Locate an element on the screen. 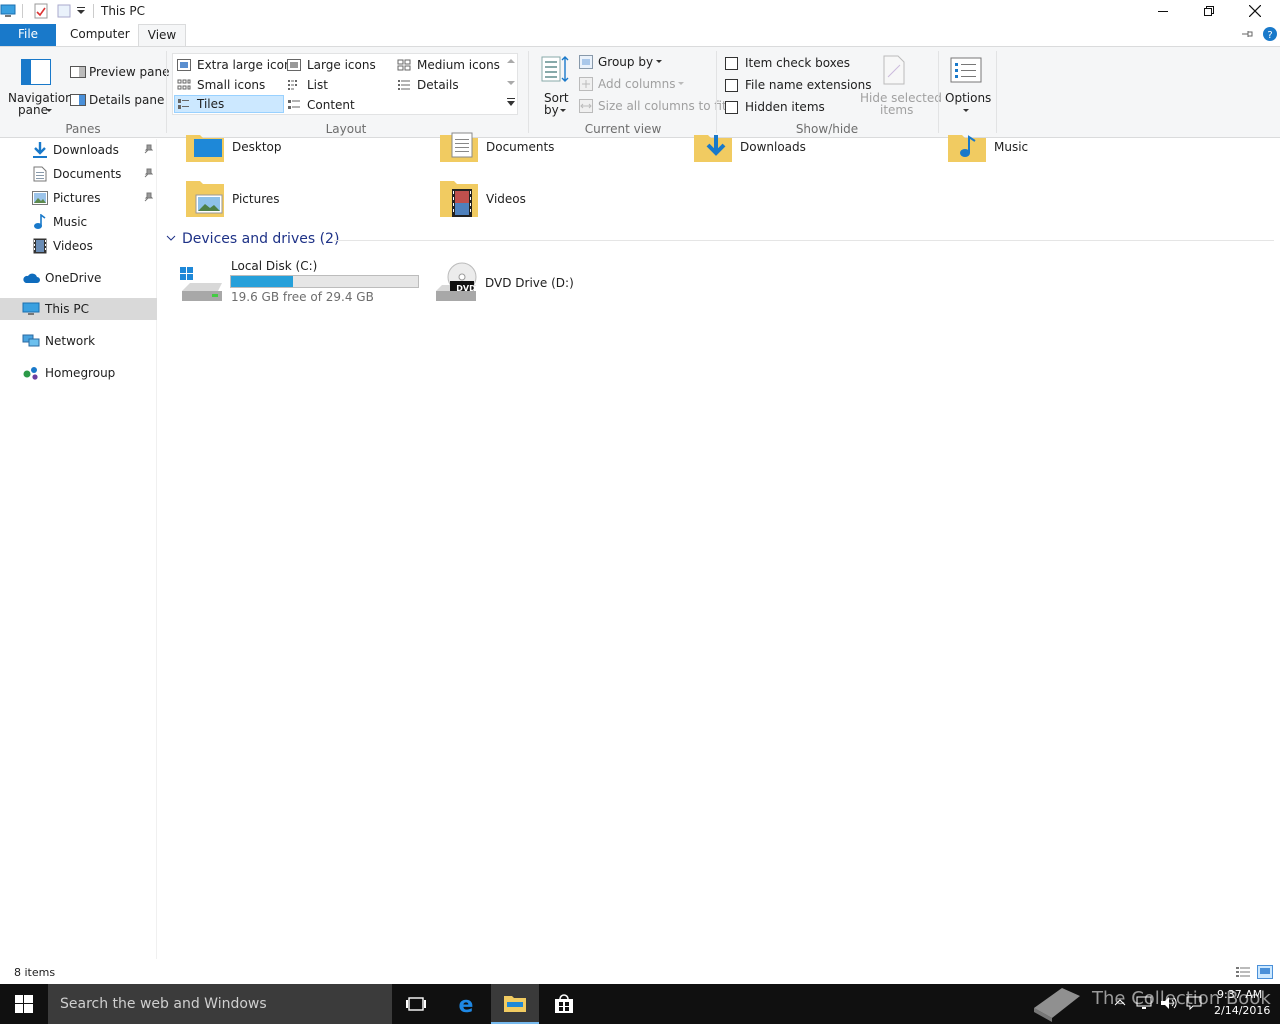 The height and width of the screenshot is (1024, 1280). extra-large-icons-icon is located at coordinates (184, 65).